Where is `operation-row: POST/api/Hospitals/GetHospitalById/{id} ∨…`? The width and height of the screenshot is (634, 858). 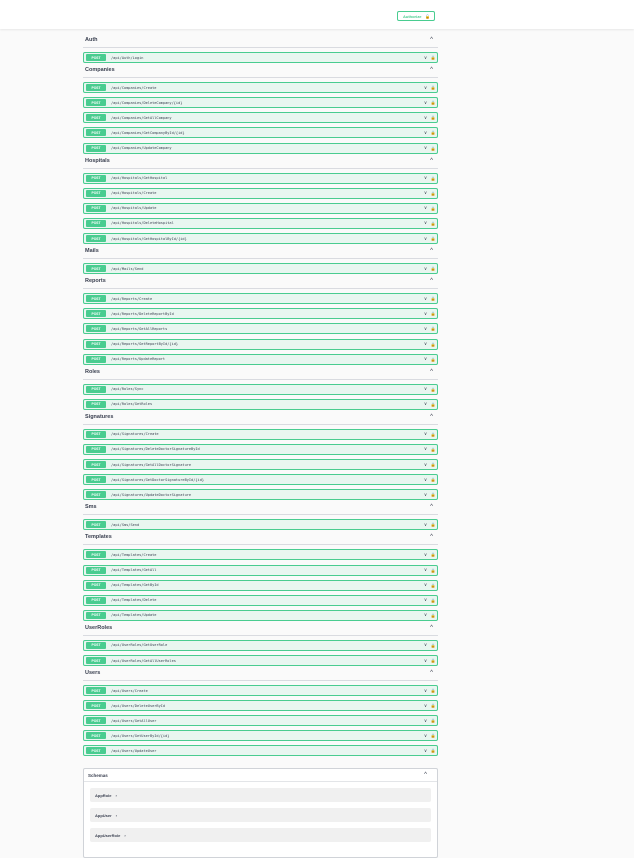
operation-row: POST/api/Hospitals/GetHospitalById/{id} ∨… is located at coordinates (260, 239).